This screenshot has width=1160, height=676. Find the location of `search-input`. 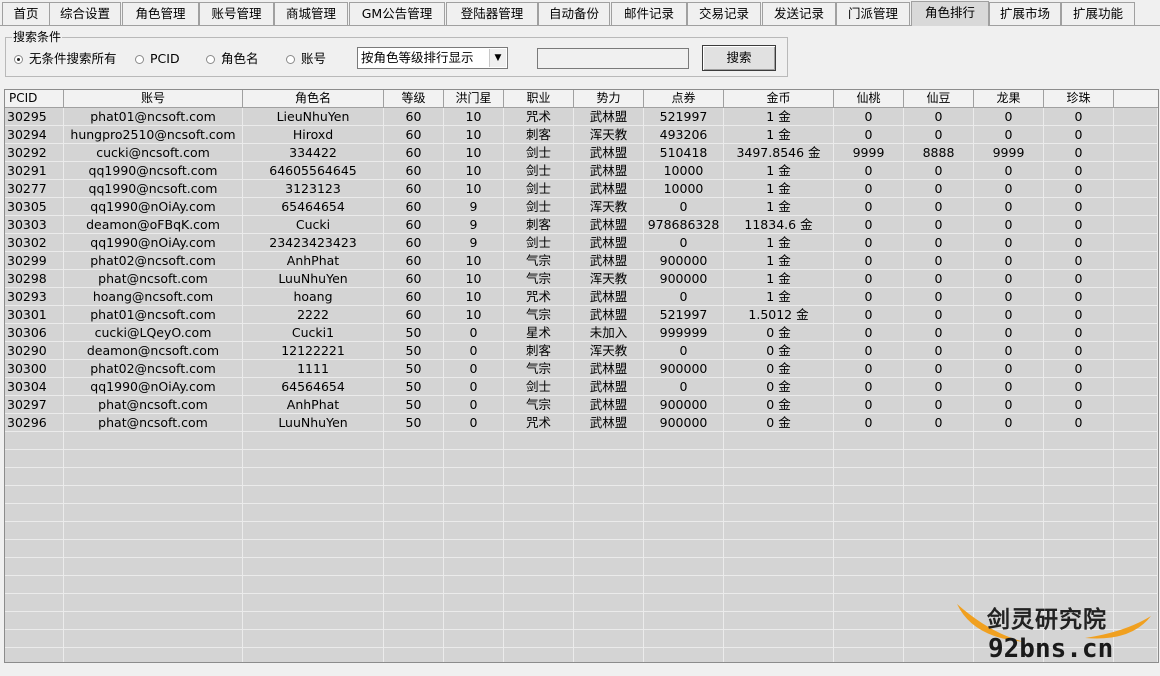

search-input is located at coordinates (613, 58).